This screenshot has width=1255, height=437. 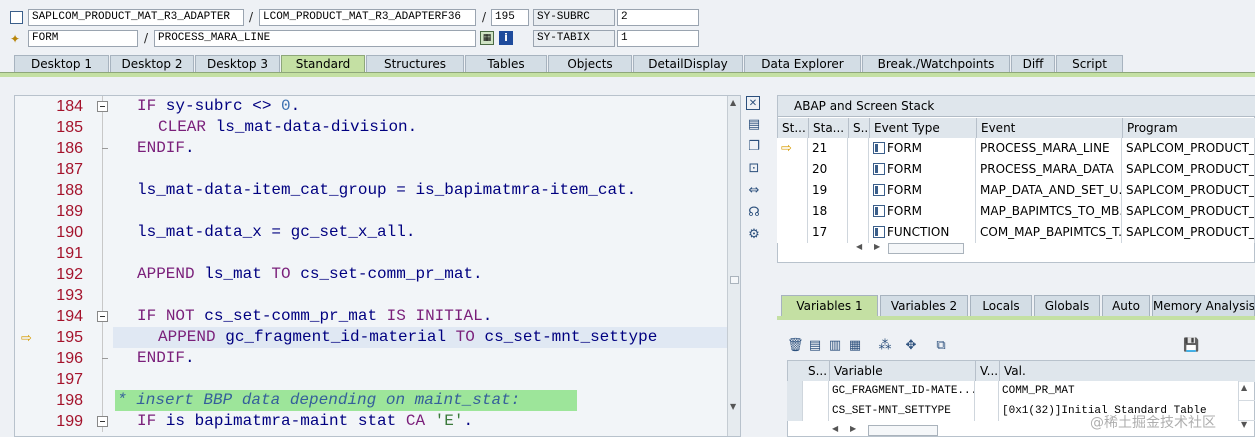 I want to click on sy-subrc-value: 2, so click(x=658, y=17).